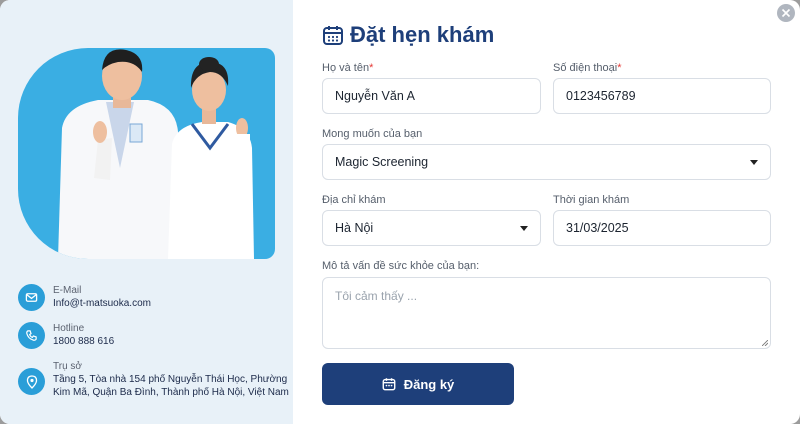 Image resolution: width=800 pixels, height=424 pixels. I want to click on contact-hotline: Hotline 1800 888 616, so click(66, 335).